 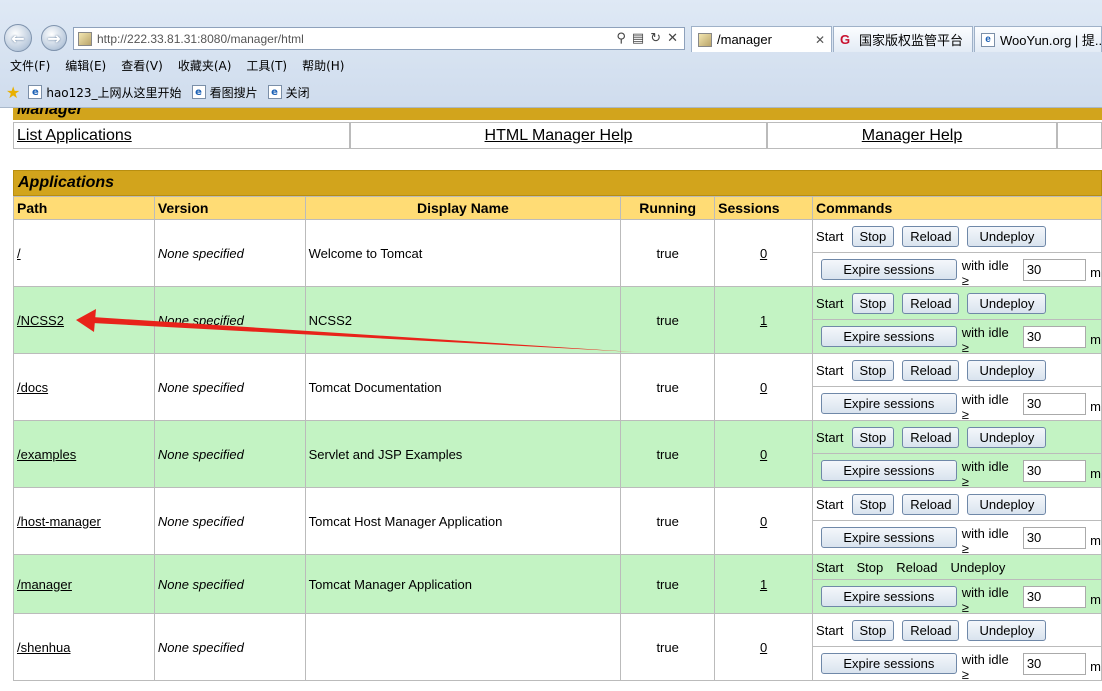 What do you see at coordinates (978, 567) in the screenshot?
I see `undeploy-label: Undeploy` at bounding box center [978, 567].